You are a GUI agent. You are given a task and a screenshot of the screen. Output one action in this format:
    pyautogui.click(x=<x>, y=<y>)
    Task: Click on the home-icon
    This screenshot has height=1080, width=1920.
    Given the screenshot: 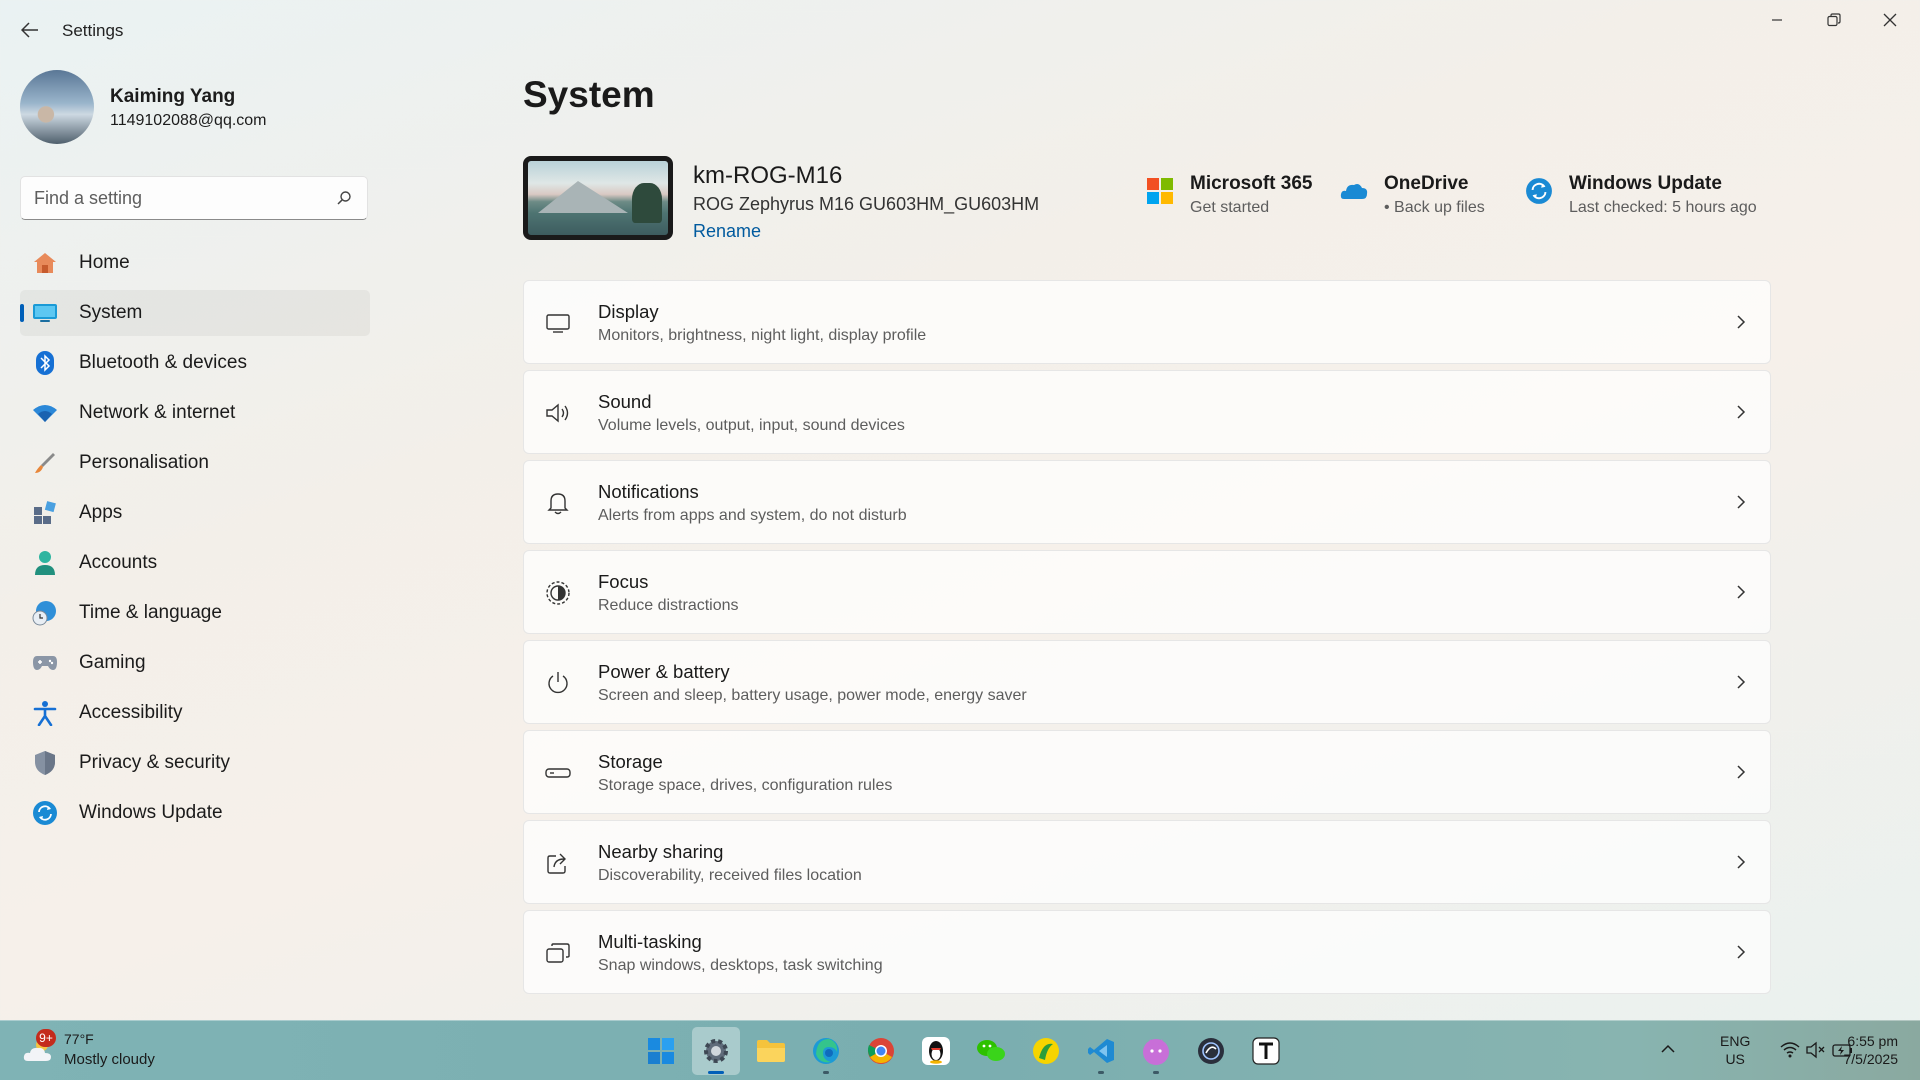 What is the action you would take?
    pyautogui.click(x=45, y=263)
    